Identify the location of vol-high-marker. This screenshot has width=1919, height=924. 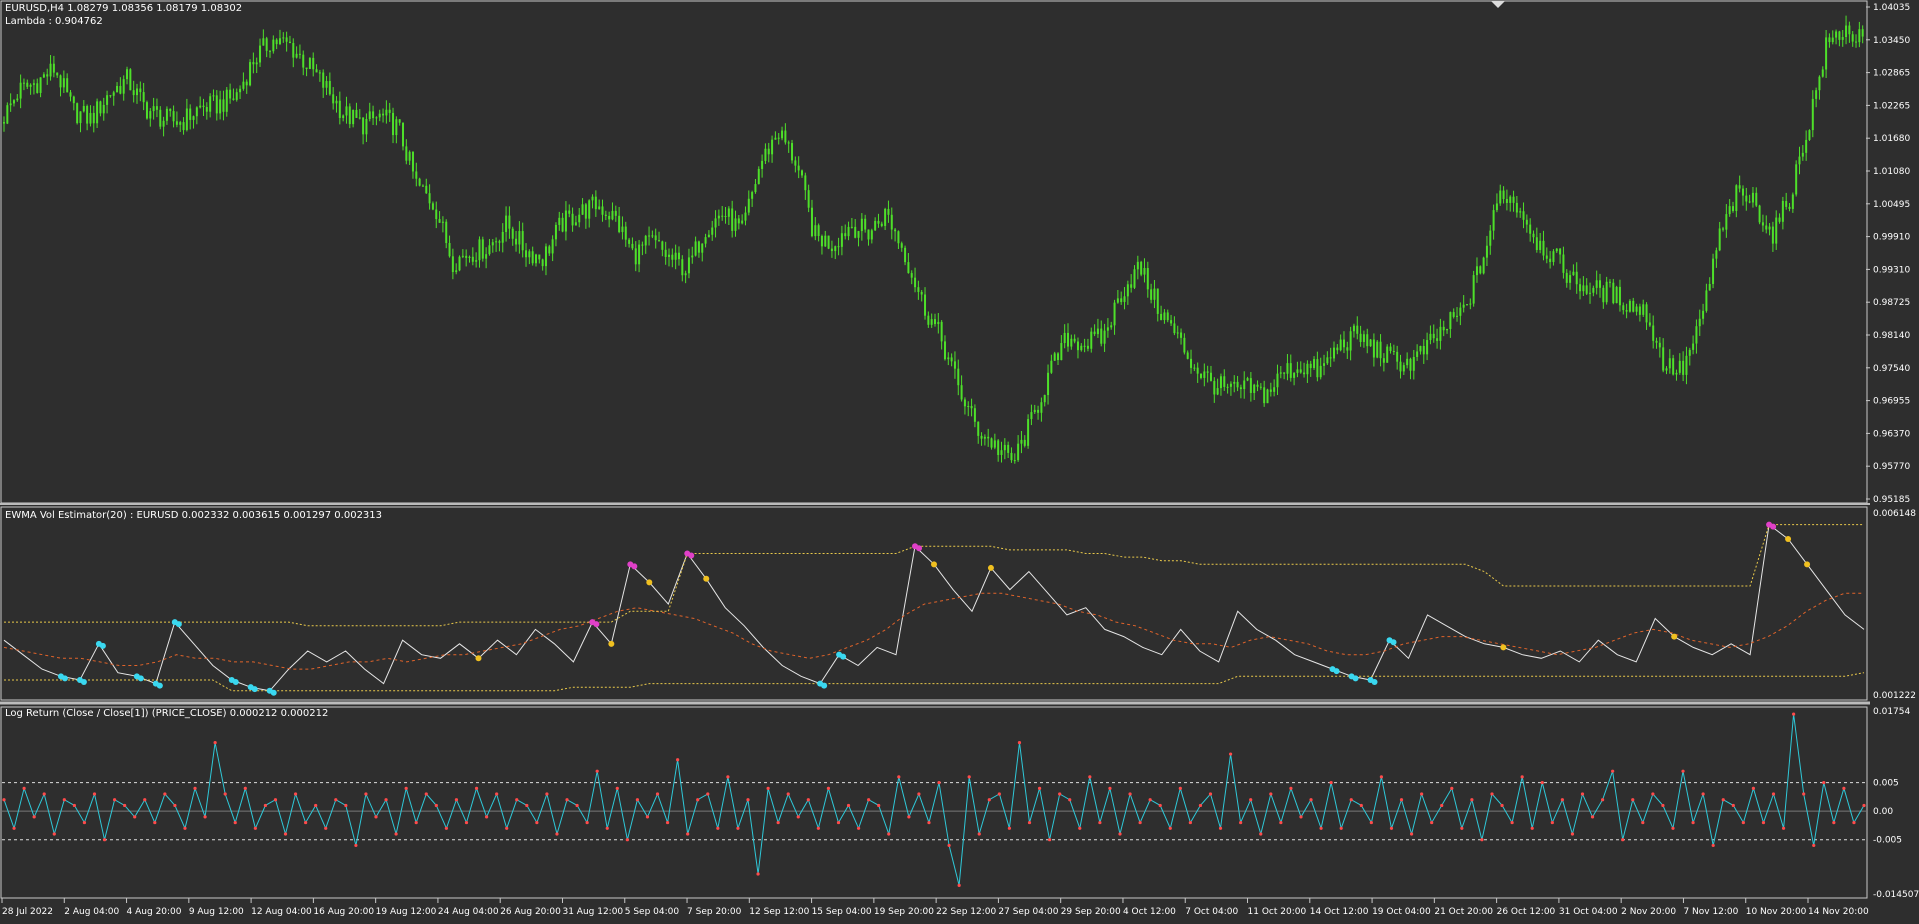
(634, 566).